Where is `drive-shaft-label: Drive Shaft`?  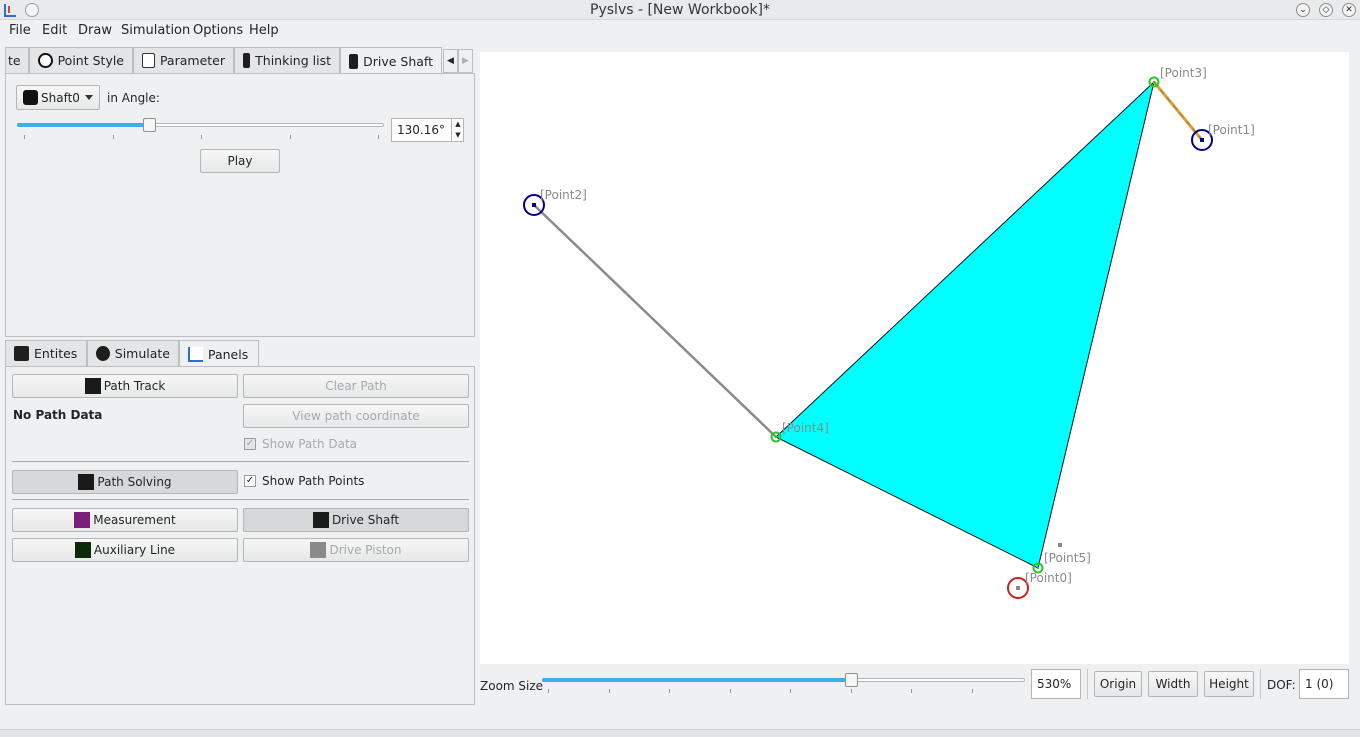
drive-shaft-label: Drive Shaft is located at coordinates (365, 520).